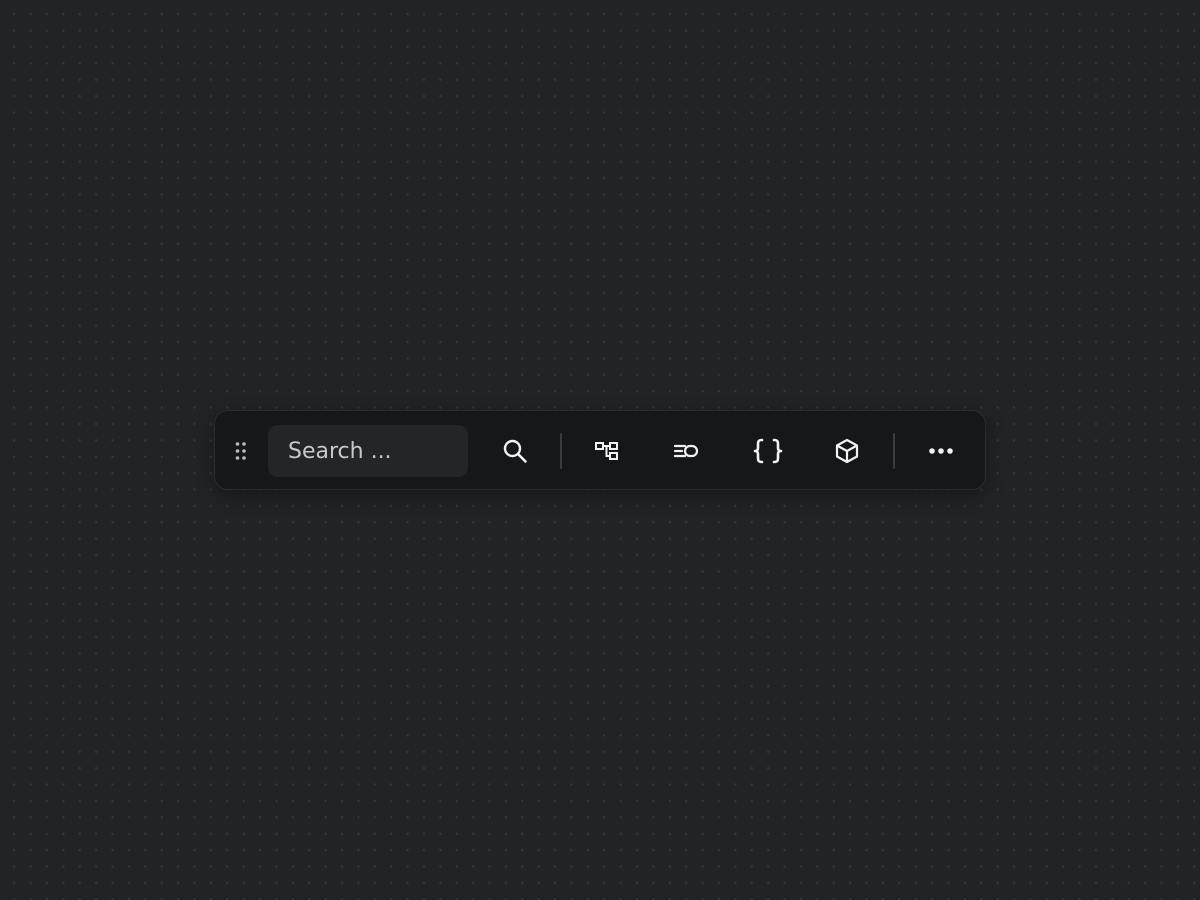  I want to click on code-braces-tool-button, so click(768, 451).